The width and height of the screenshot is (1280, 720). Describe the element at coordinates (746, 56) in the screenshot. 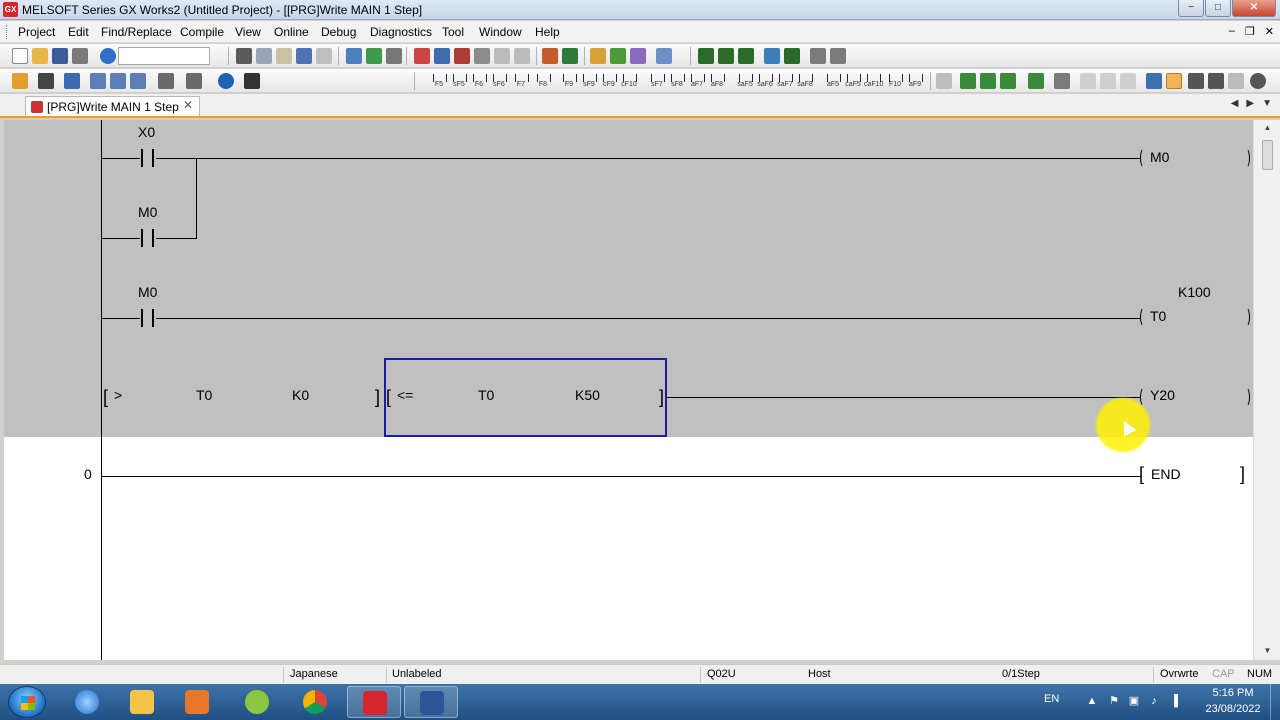

I see `ladder-input-3-icon` at that location.